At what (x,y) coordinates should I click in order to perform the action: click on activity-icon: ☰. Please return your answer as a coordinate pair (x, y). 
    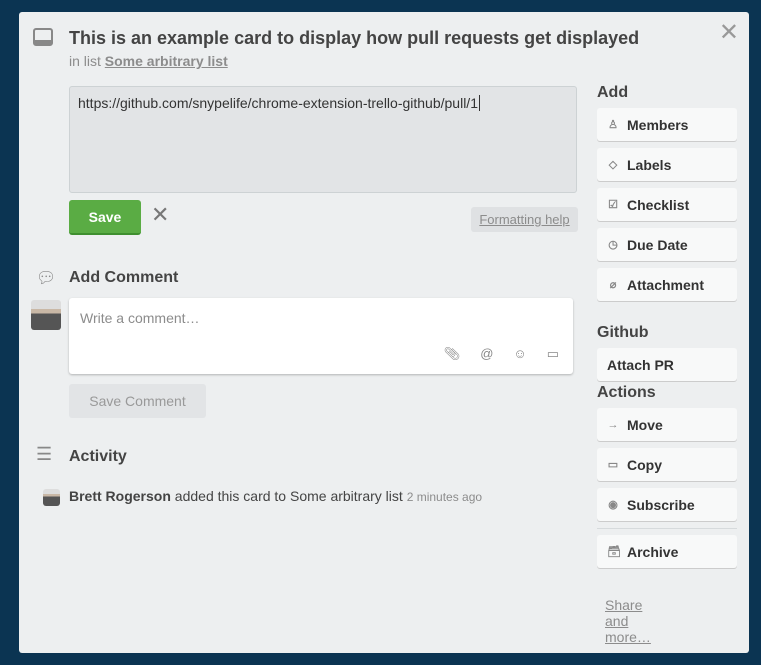
    Looking at the image, I should click on (44, 454).